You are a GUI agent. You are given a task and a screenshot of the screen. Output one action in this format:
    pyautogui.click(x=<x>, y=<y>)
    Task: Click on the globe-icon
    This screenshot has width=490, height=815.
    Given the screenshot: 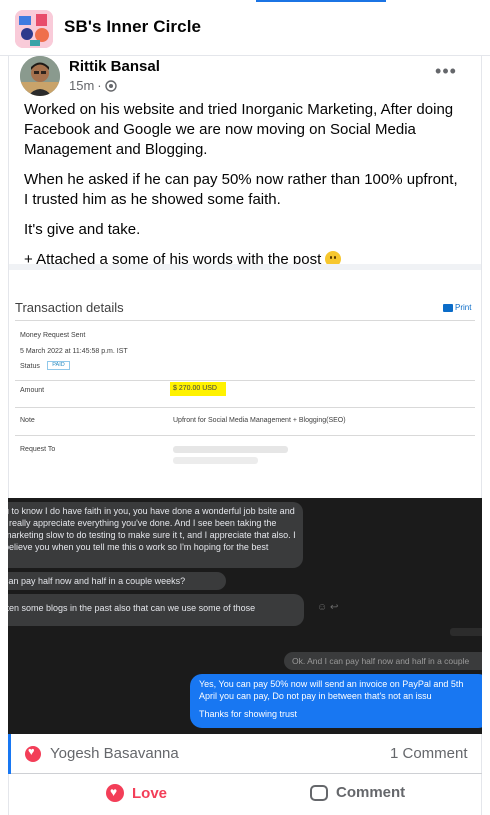 What is the action you would take?
    pyautogui.click(x=110, y=85)
    